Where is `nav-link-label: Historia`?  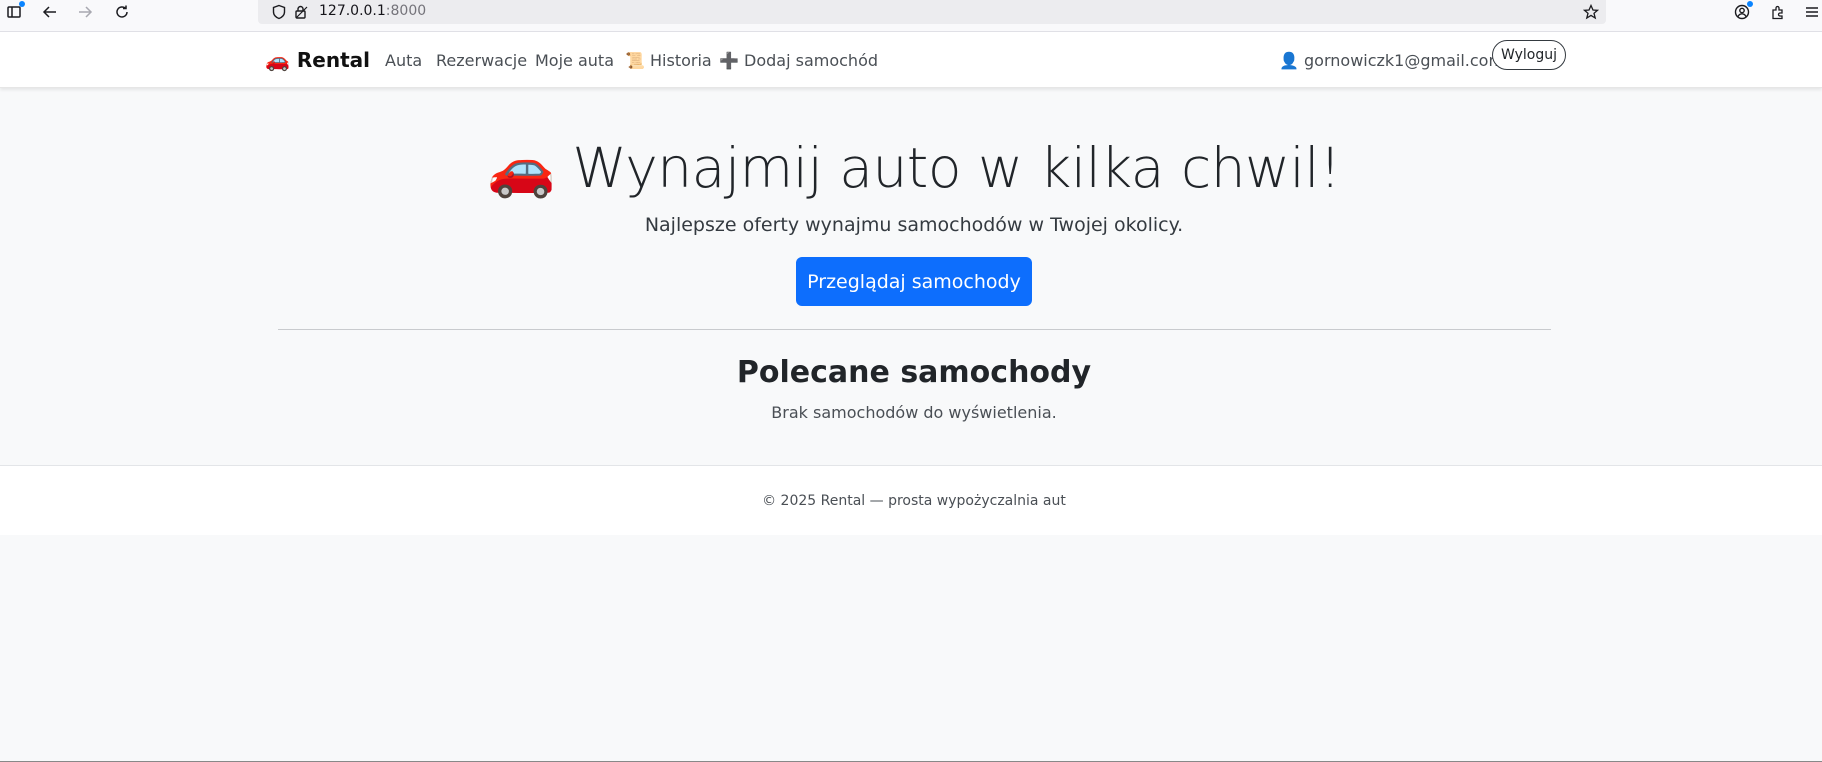 nav-link-label: Historia is located at coordinates (681, 60).